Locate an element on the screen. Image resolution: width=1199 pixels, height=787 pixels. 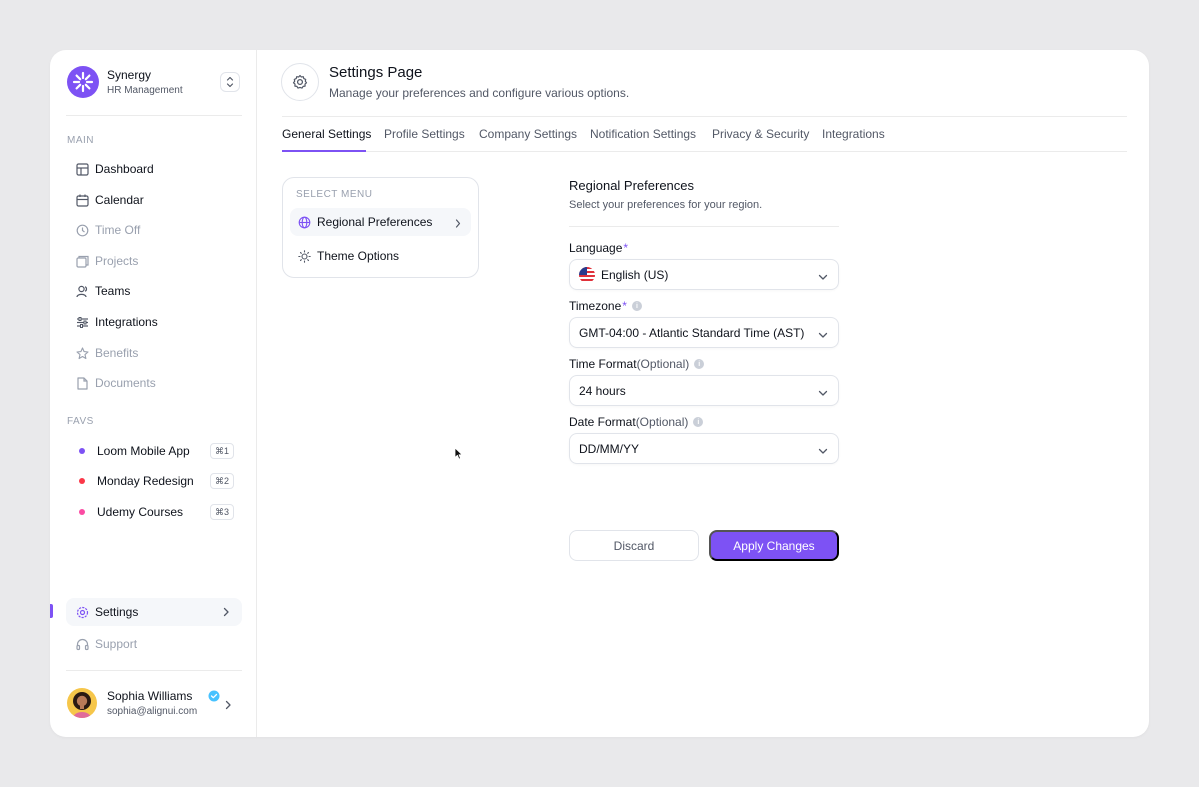
verified-badge-icon is located at coordinates (214, 698).